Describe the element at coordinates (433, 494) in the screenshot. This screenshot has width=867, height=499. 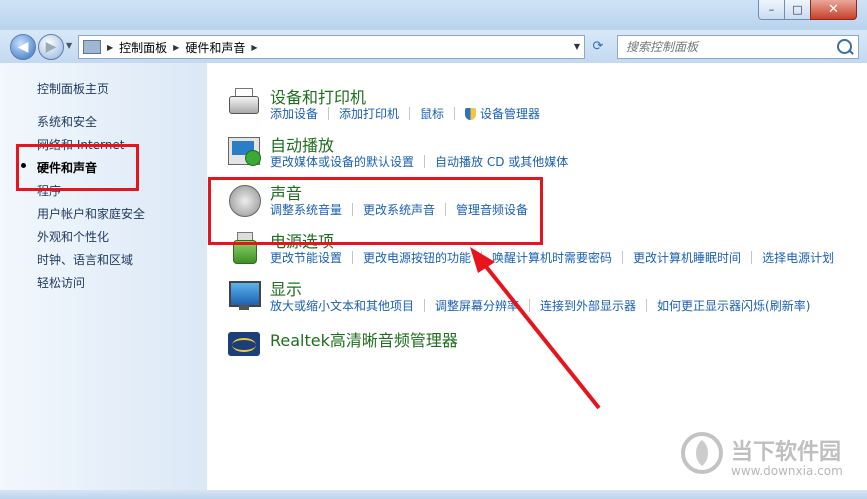
I see `window-bottom-border` at that location.